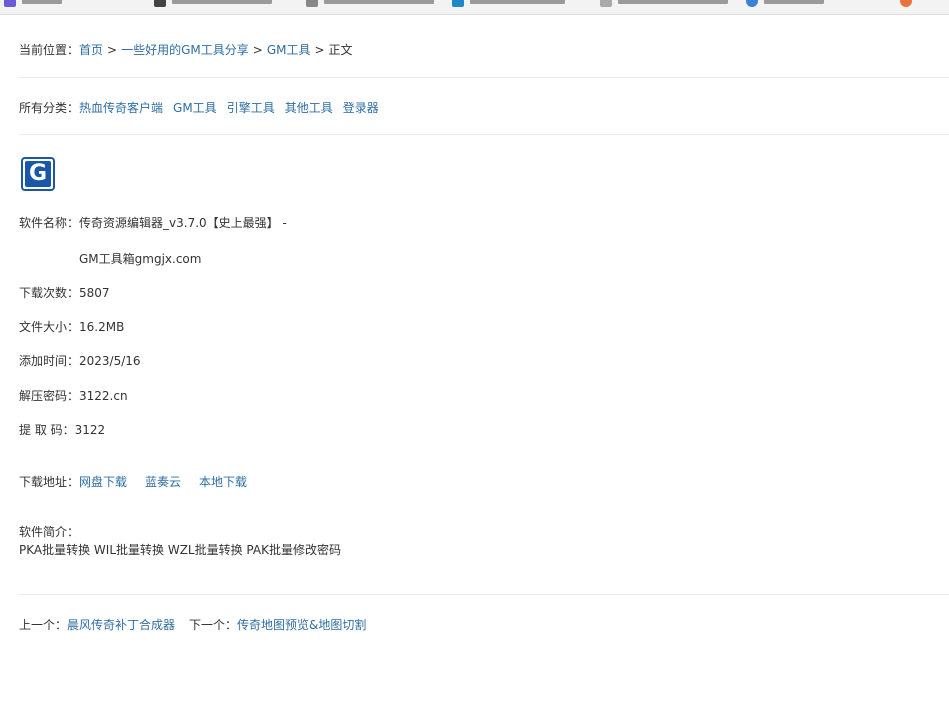  What do you see at coordinates (49, 293) in the screenshot?
I see `downloads-label: 下载次数：` at bounding box center [49, 293].